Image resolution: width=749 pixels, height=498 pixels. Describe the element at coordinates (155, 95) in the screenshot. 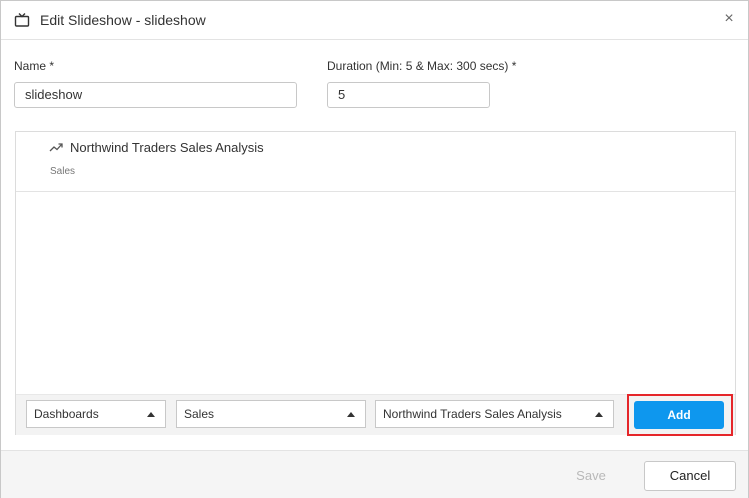

I see `name-input: slideshow` at that location.